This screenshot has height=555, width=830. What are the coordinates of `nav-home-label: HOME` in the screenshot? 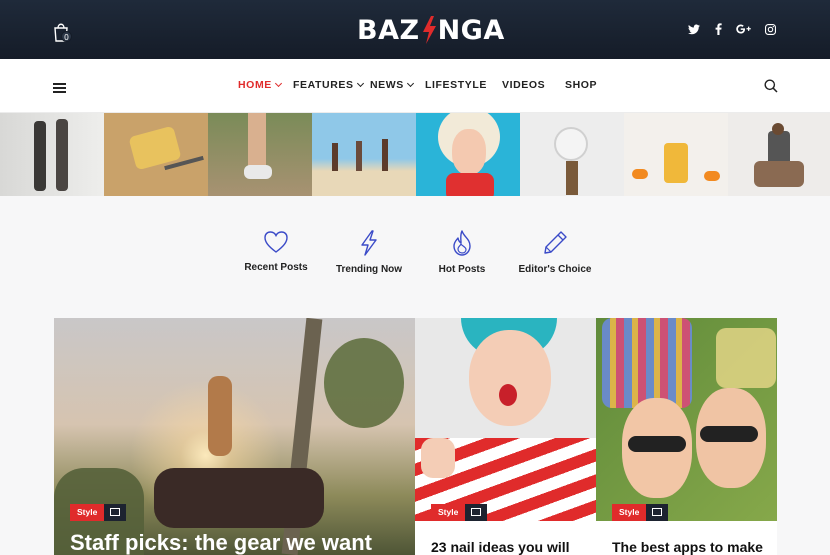 It's located at (255, 85).